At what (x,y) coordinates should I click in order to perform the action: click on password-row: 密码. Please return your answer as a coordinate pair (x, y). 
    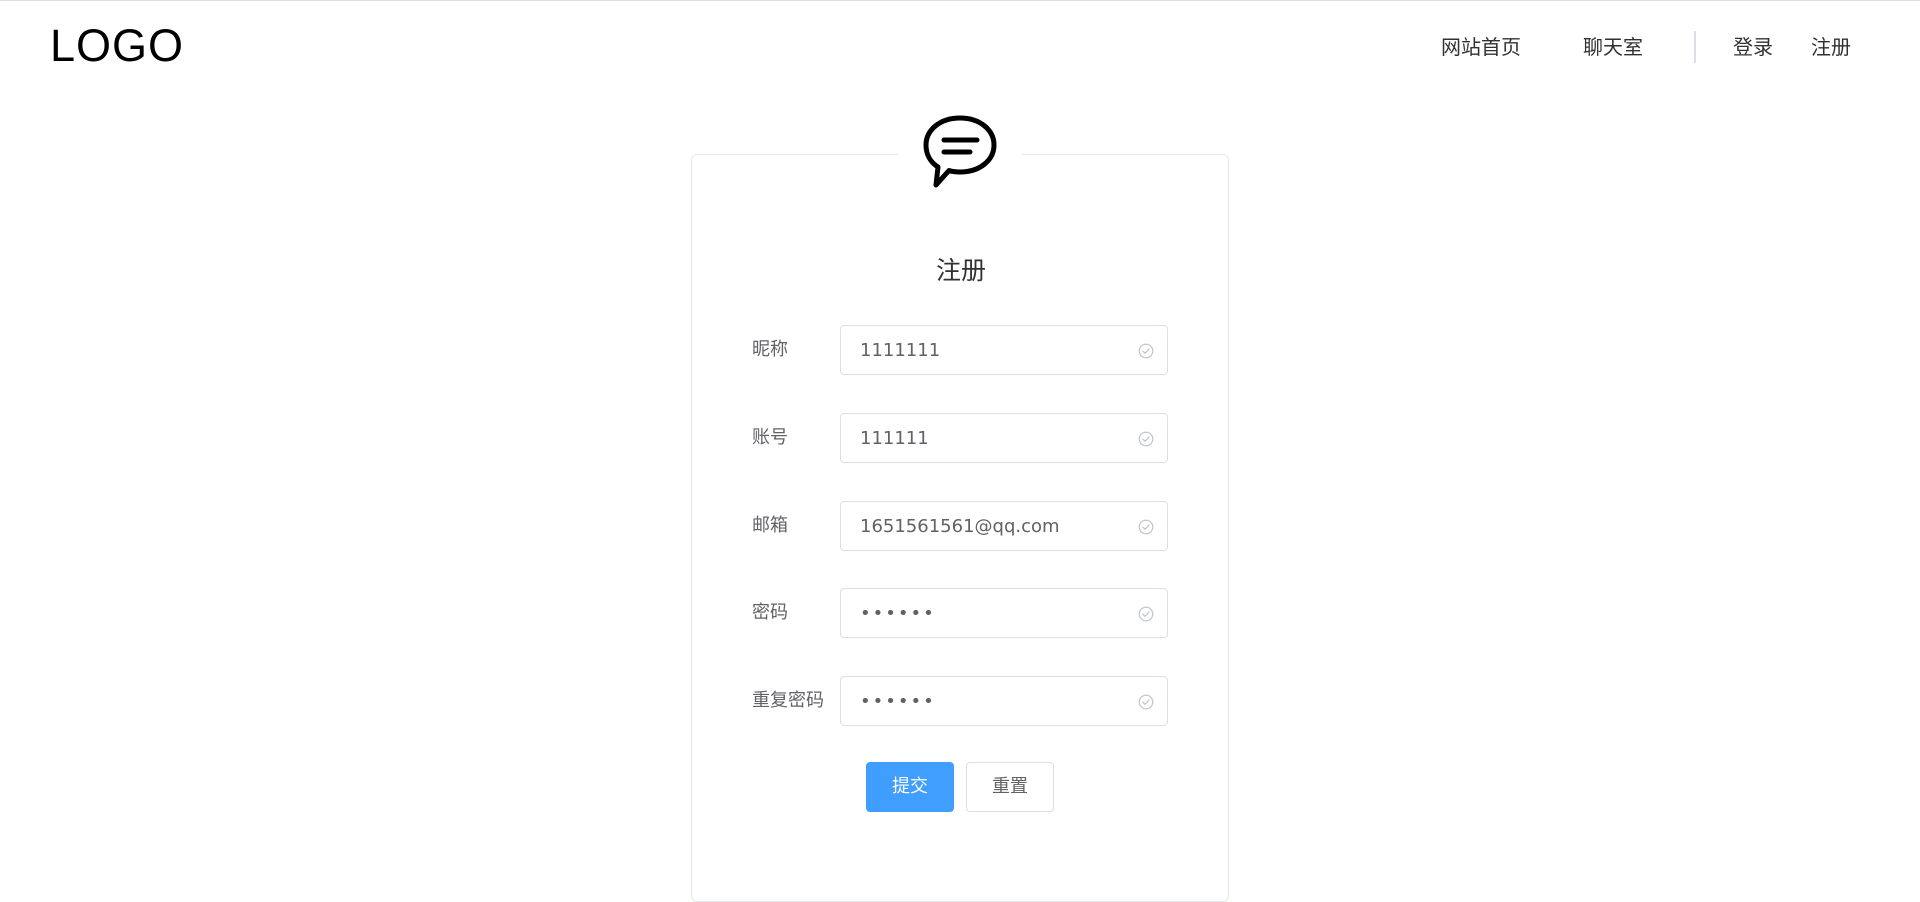
    Looking at the image, I should click on (962, 613).